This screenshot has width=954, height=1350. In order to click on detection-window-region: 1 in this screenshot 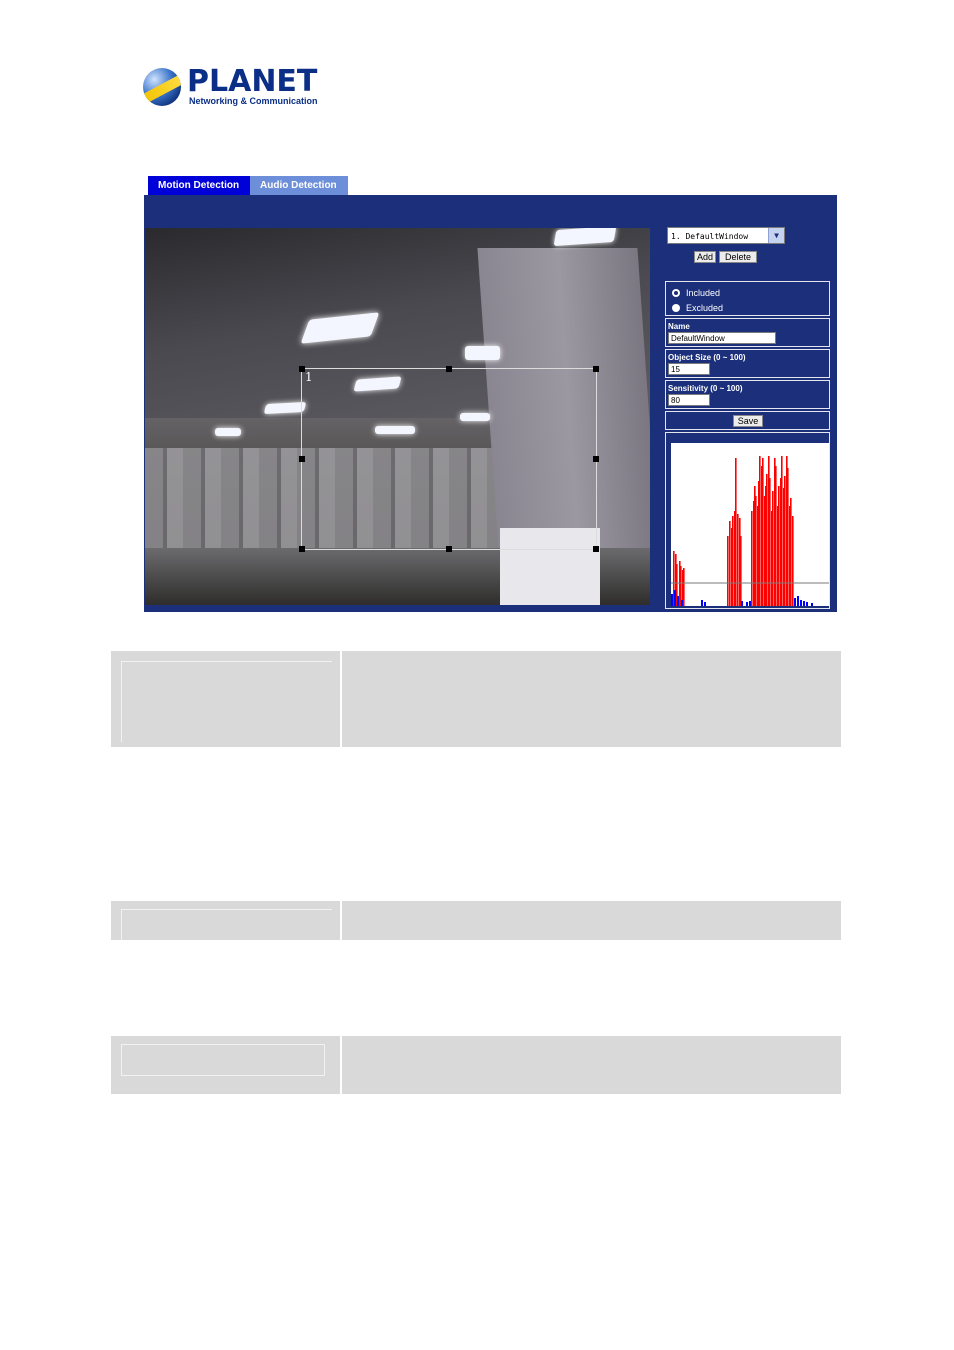, I will do `click(449, 459)`.